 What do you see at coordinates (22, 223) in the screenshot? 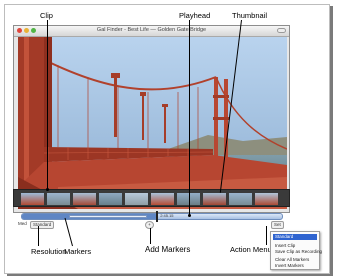
I see `resolution-label: Med` at bounding box center [22, 223].